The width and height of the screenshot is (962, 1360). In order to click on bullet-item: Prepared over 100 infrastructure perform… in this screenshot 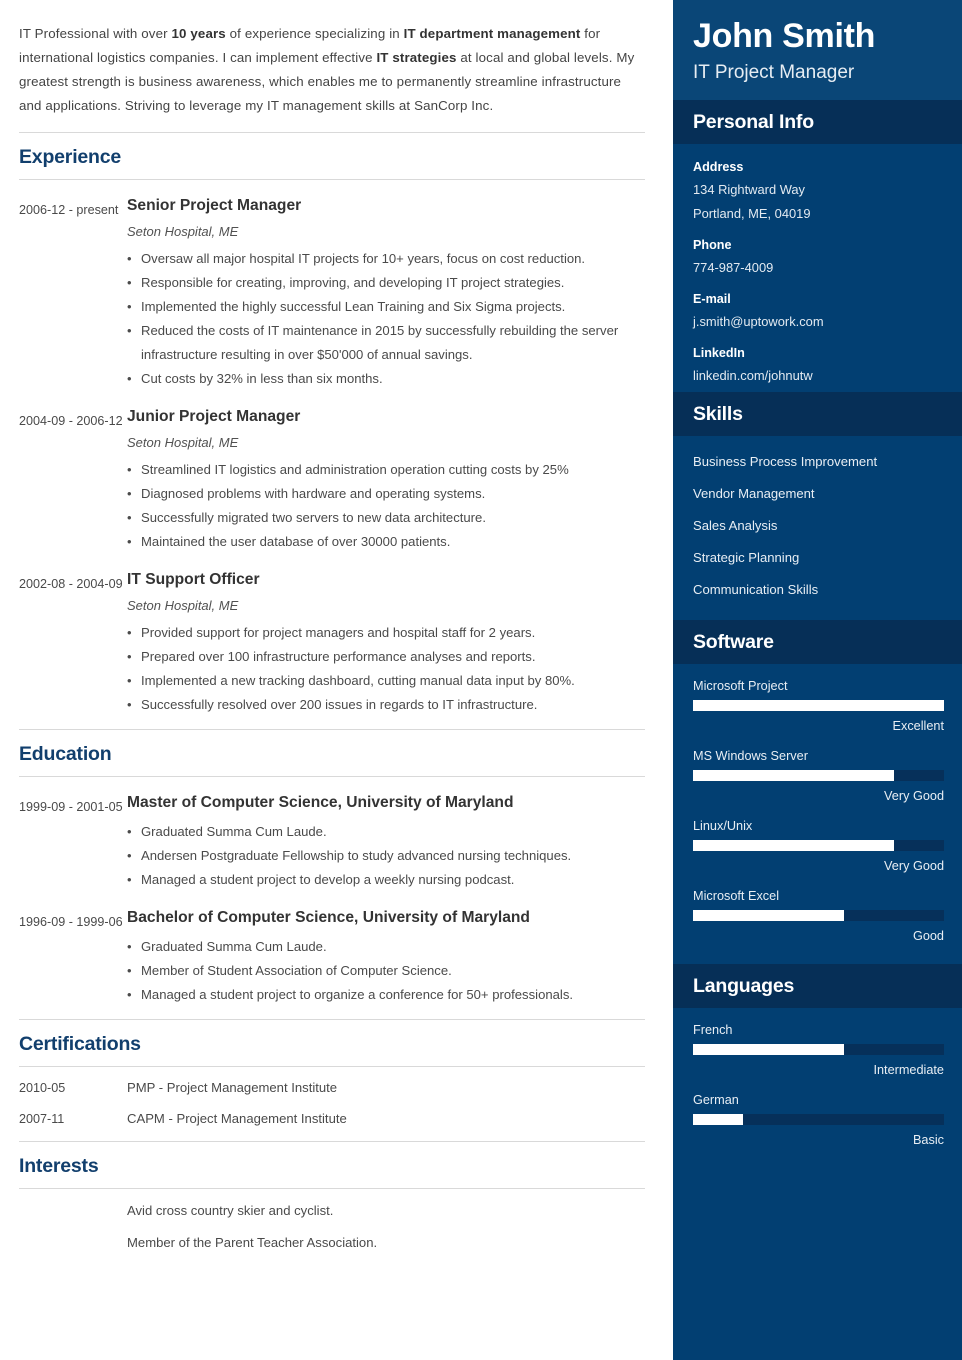, I will do `click(386, 657)`.